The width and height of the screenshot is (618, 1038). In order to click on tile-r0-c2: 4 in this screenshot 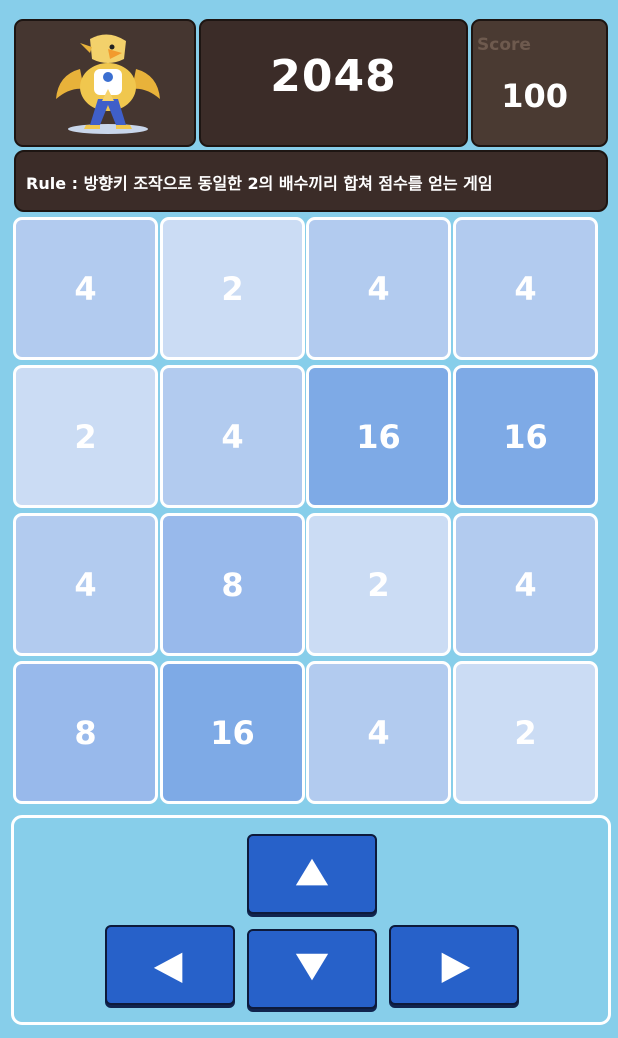, I will do `click(378, 288)`.